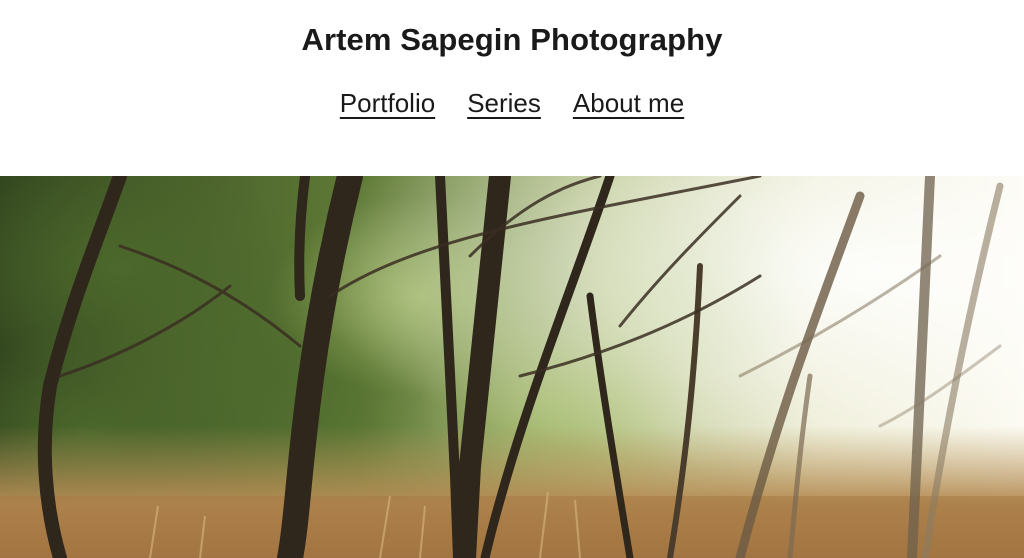 The width and height of the screenshot is (1024, 558). I want to click on nav-item-about-me: About me, so click(628, 103).